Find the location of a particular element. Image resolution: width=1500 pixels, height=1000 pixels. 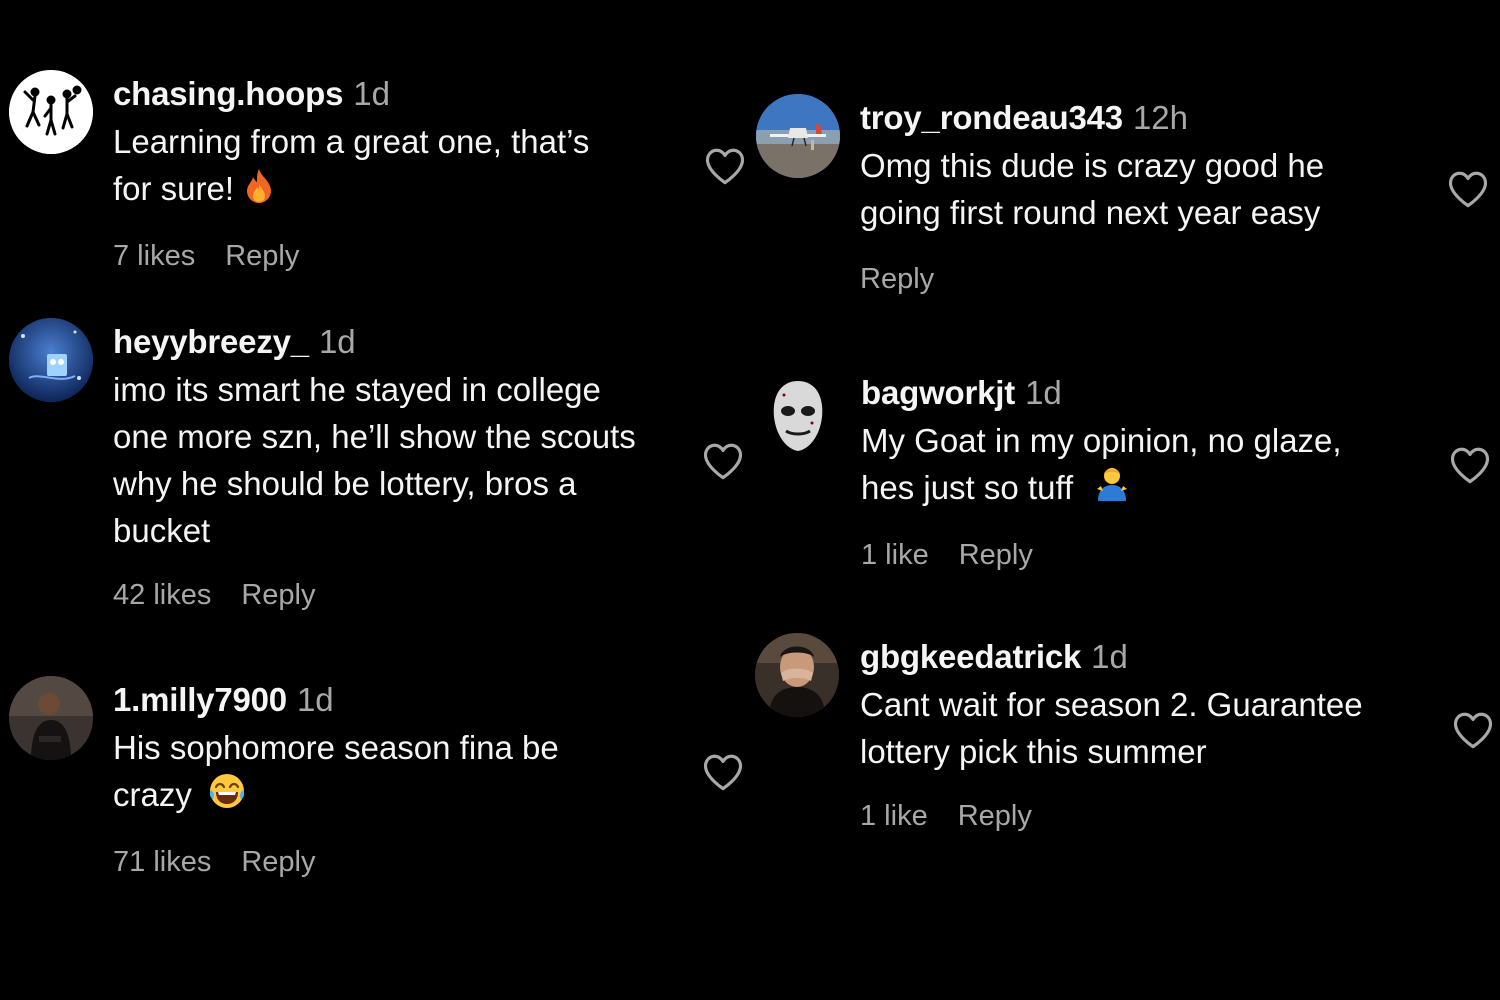

person-photo-avatar-icon is located at coordinates (51, 718).